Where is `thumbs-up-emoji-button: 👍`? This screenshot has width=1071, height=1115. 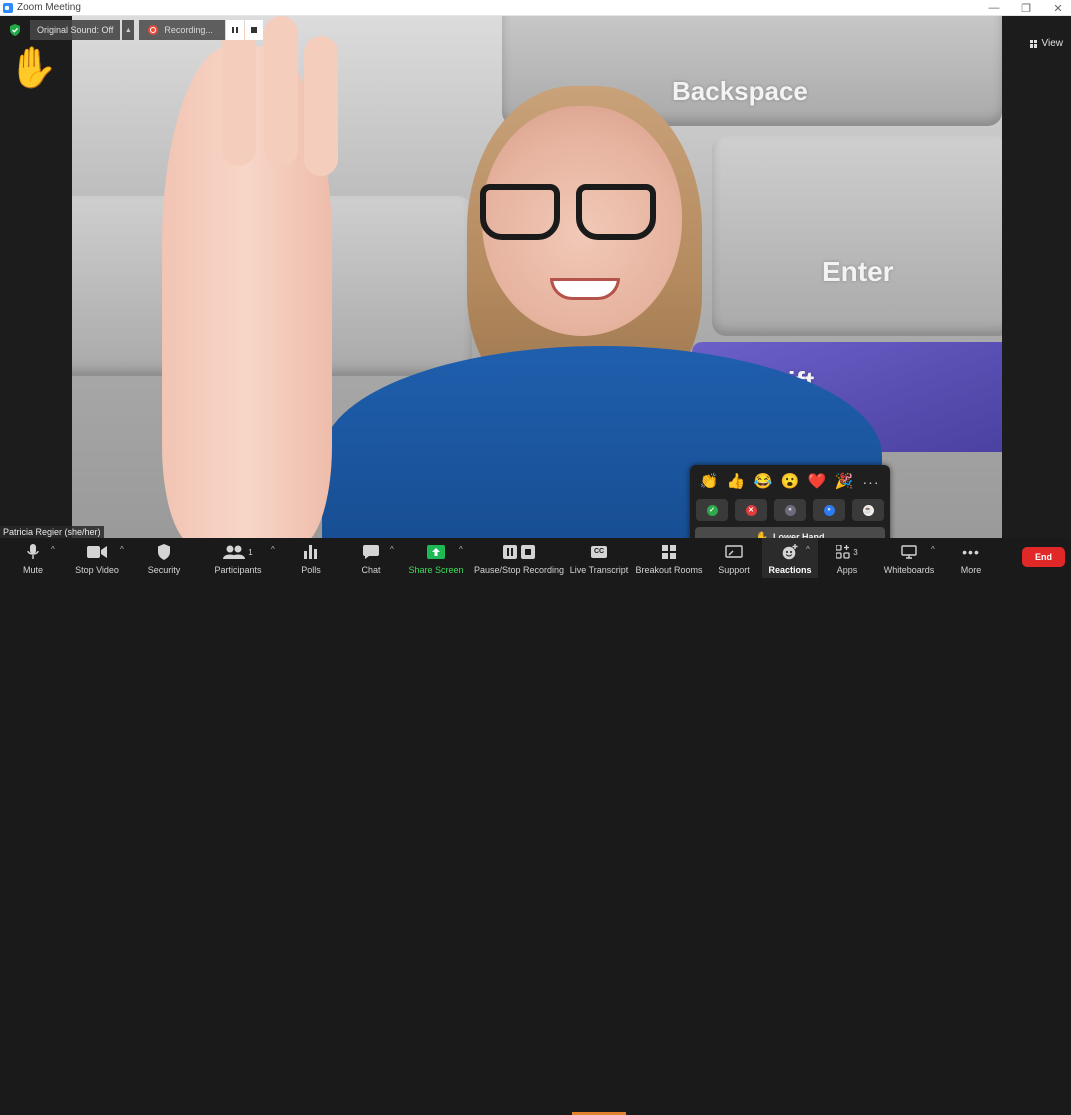 thumbs-up-emoji-button: 👍 is located at coordinates (736, 482).